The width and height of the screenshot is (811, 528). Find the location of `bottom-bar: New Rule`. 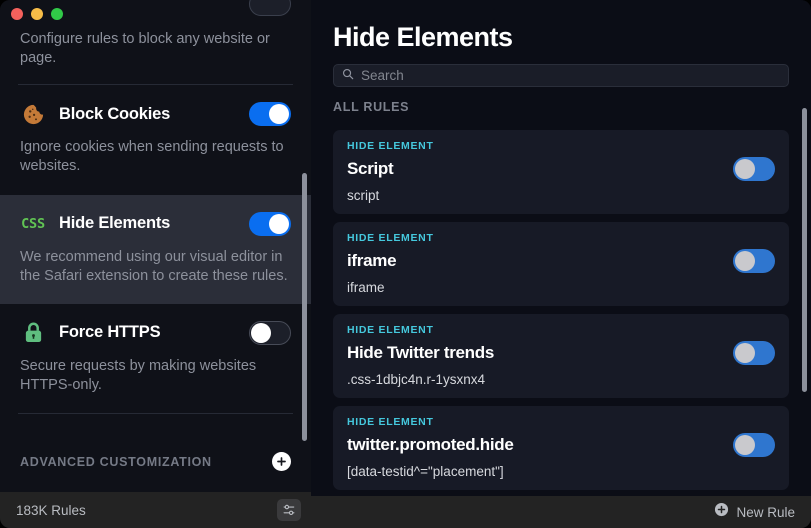

bottom-bar: New Rule is located at coordinates (561, 512).